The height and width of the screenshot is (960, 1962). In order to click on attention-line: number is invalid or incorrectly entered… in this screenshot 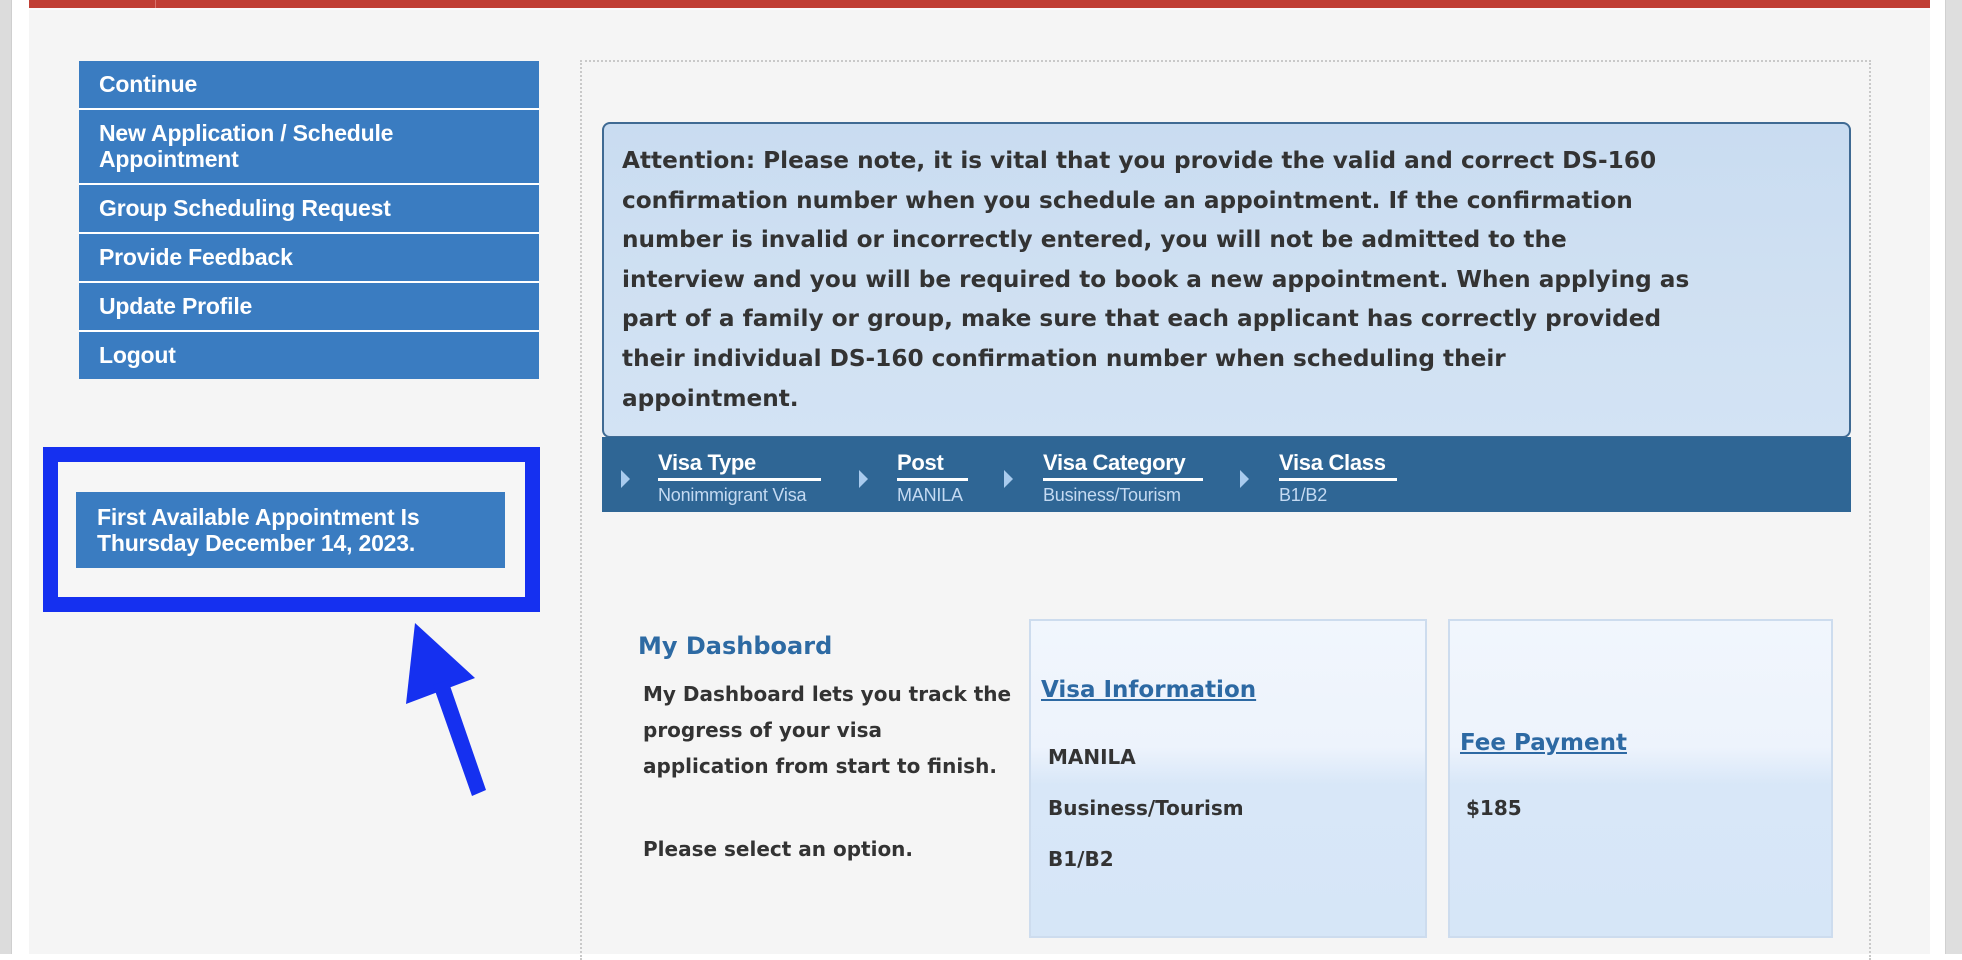, I will do `click(1094, 240)`.